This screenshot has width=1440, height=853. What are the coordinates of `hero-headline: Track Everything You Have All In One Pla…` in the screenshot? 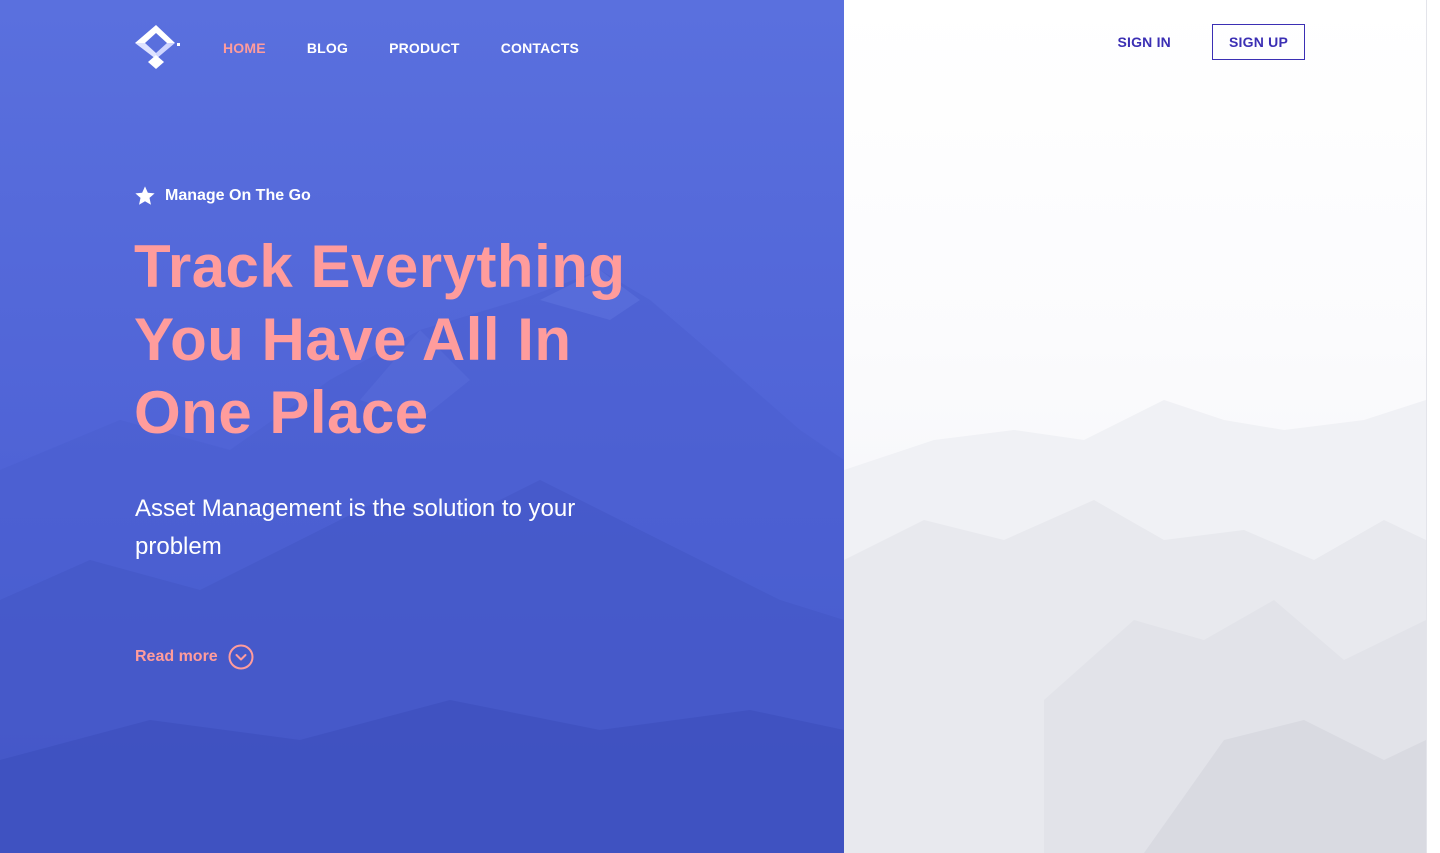 It's located at (444, 339).